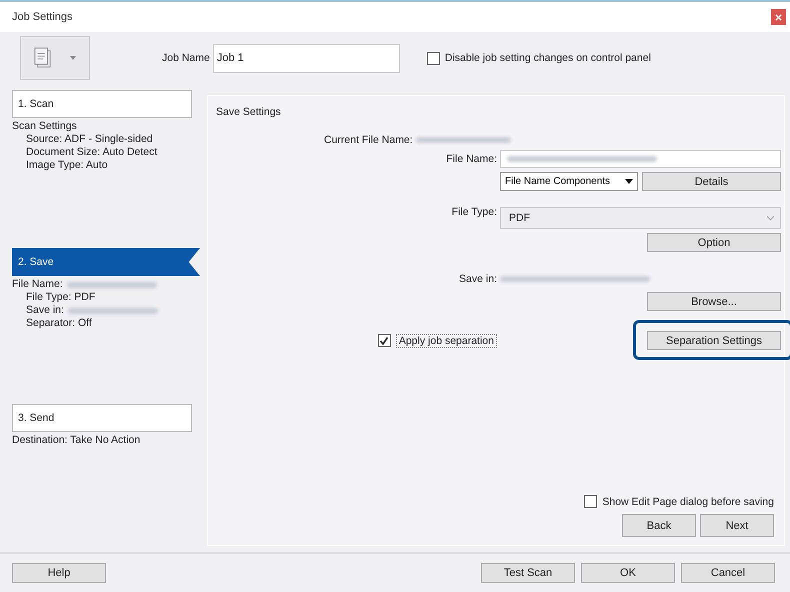 Image resolution: width=790 pixels, height=592 pixels. I want to click on field-label: Current File Name:, so click(368, 140).